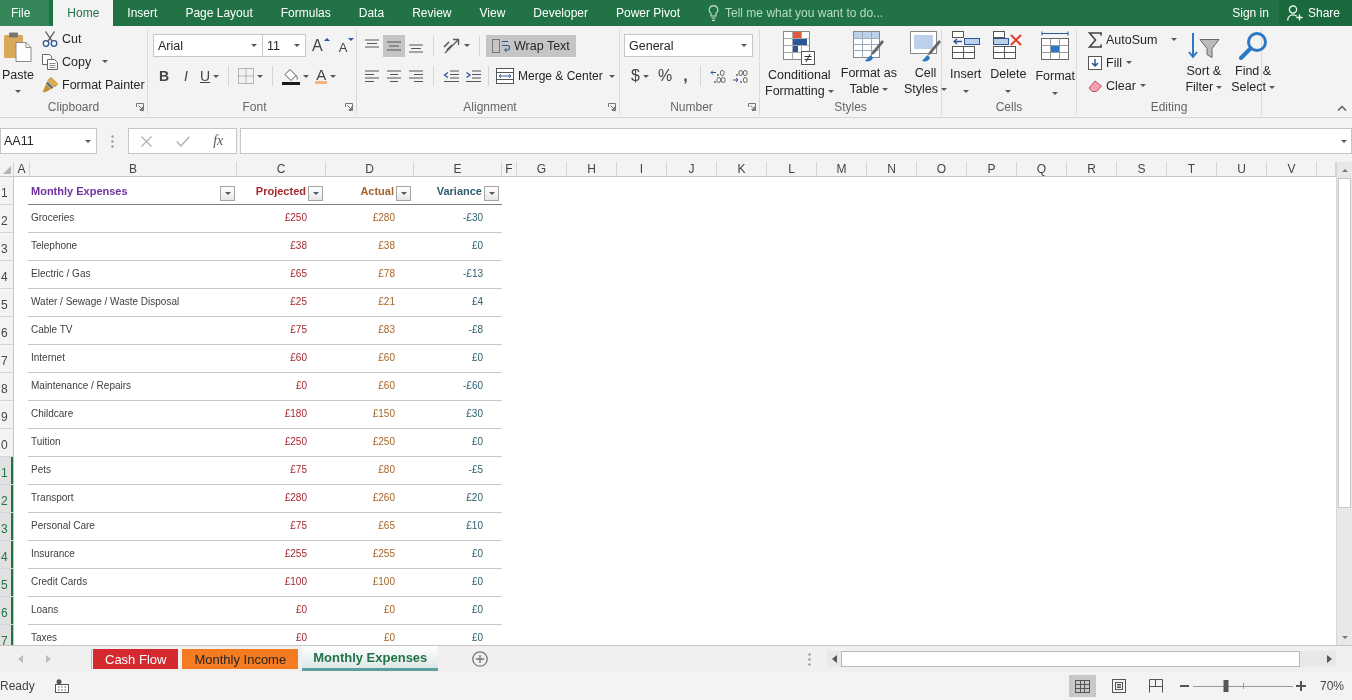 The height and width of the screenshot is (700, 1352). Describe the element at coordinates (25, 13) in the screenshot. I see `file-tab: File` at that location.